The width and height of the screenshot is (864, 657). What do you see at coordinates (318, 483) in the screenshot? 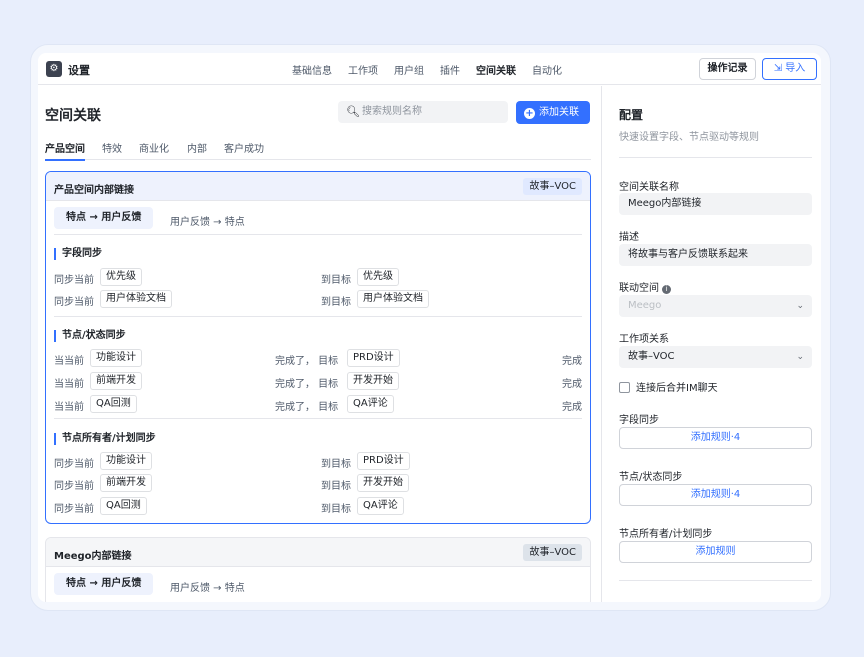
I see `list-item: 同步当前 前端开发 到目标 开发开始` at bounding box center [318, 483].